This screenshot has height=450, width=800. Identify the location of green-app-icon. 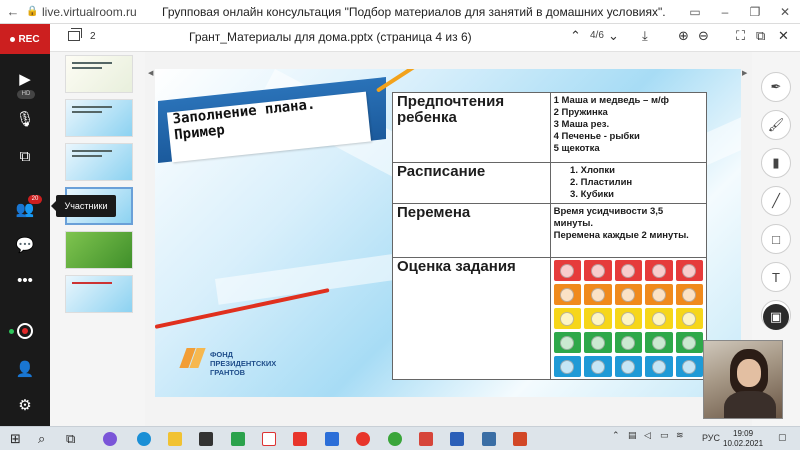
(238, 439).